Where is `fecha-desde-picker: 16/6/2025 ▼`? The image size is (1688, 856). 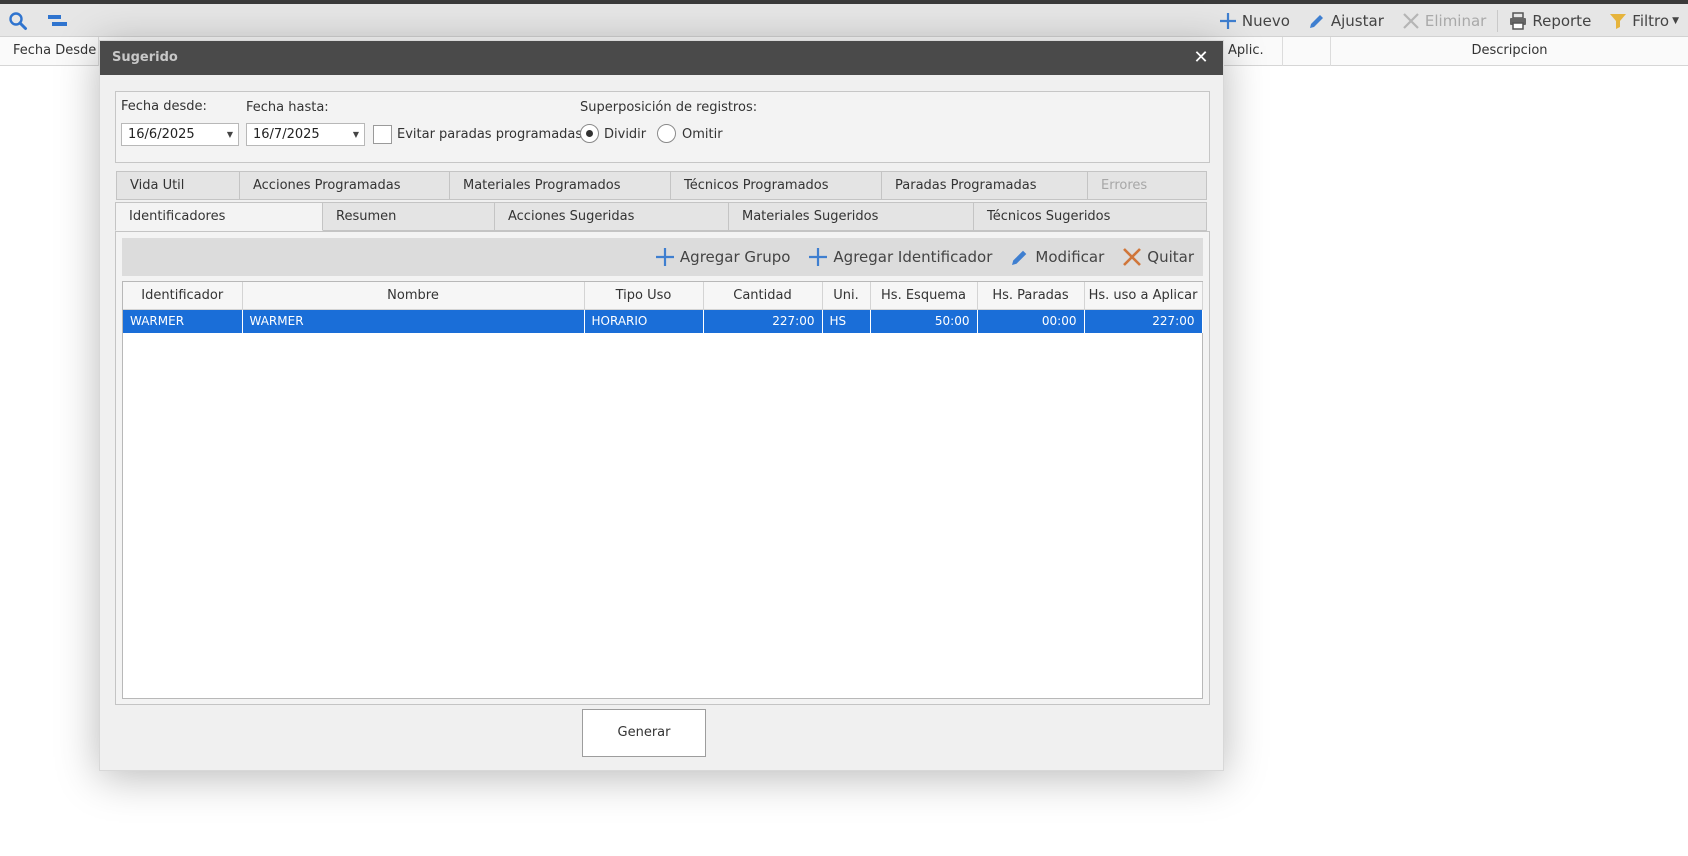
fecha-desde-picker: 16/6/2025 ▼ is located at coordinates (180, 134).